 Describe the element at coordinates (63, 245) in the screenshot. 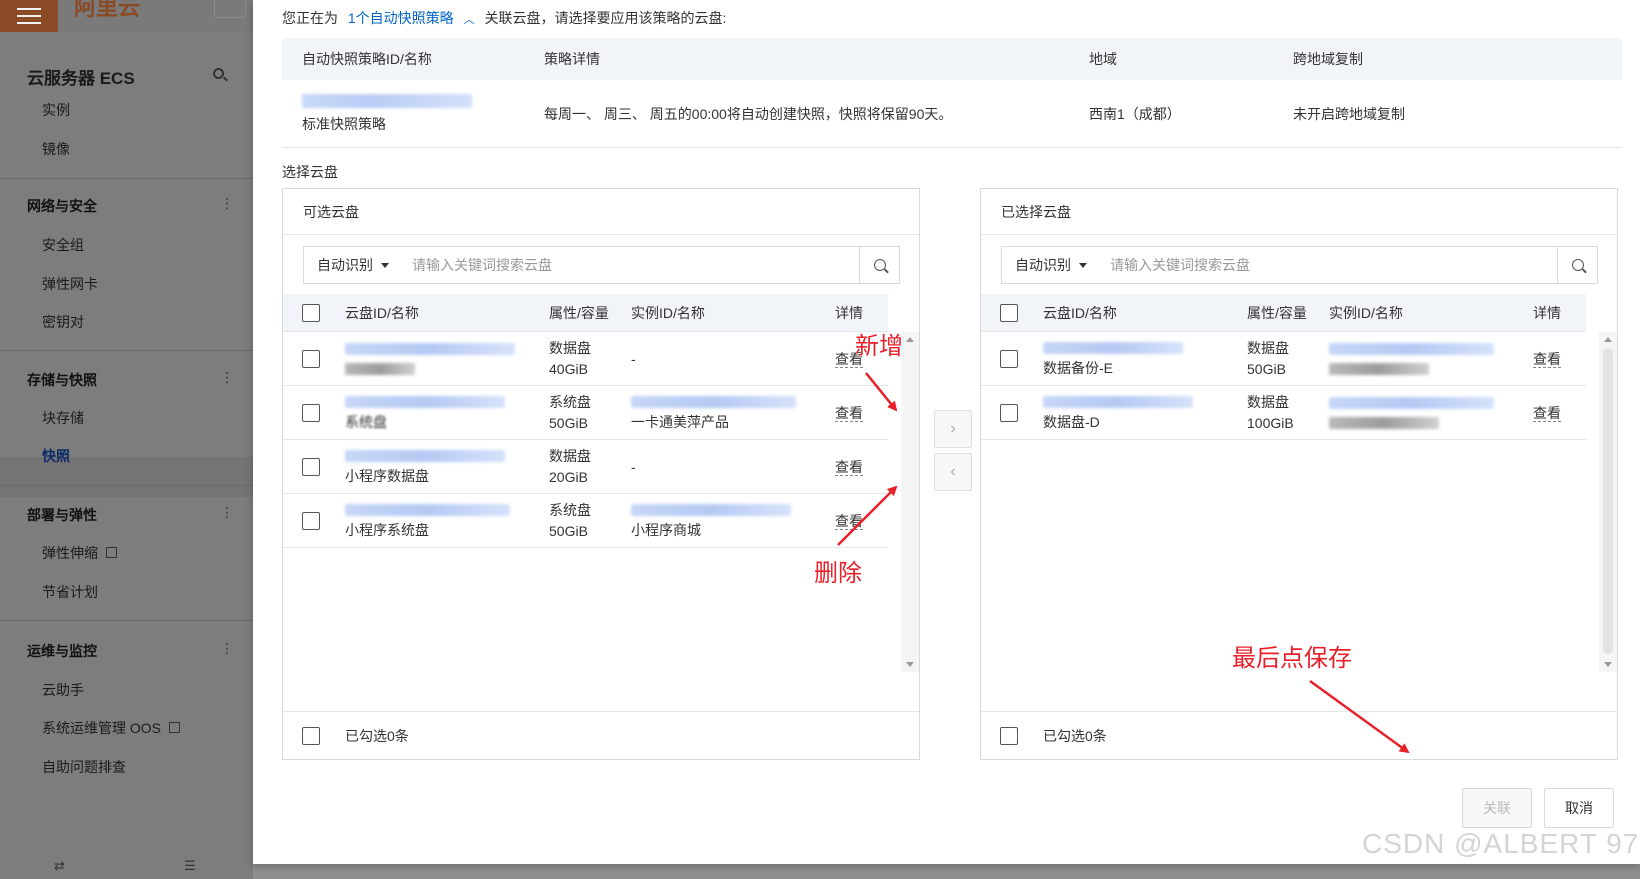

I see `sidebar-item-security-group: 安全组` at that location.